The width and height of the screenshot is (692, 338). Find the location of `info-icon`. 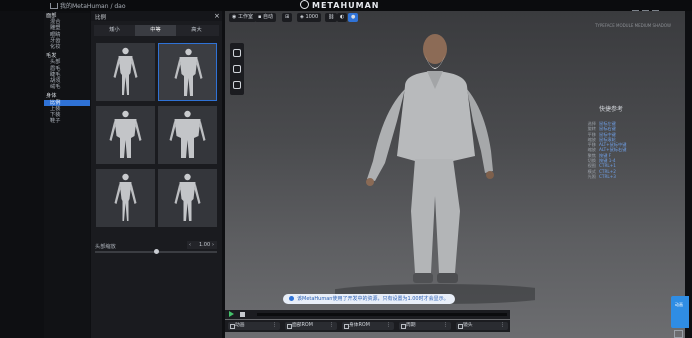

info-icon is located at coordinates (291, 298).